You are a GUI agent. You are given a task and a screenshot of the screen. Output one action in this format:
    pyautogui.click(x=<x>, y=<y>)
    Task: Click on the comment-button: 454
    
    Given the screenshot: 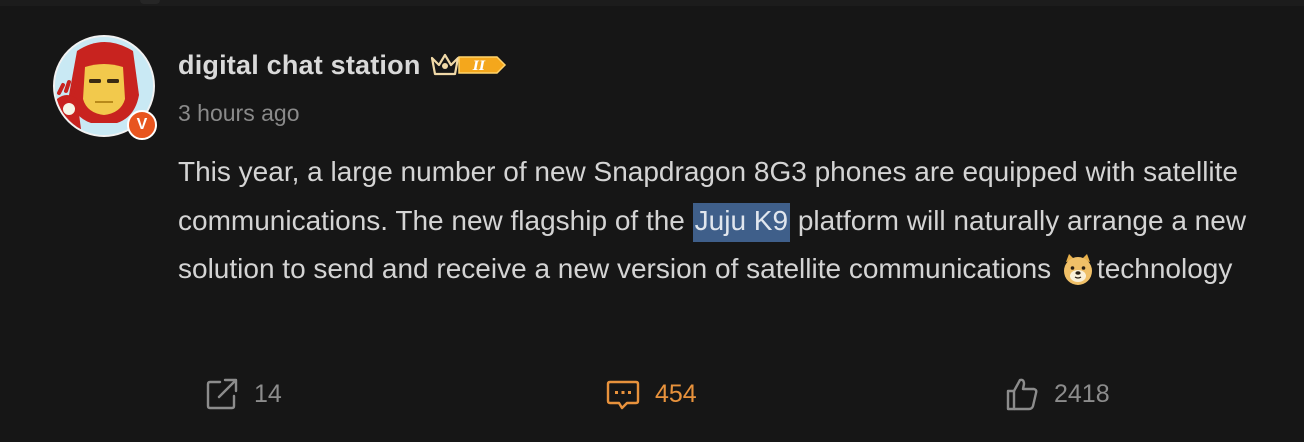 What is the action you would take?
    pyautogui.click(x=651, y=394)
    